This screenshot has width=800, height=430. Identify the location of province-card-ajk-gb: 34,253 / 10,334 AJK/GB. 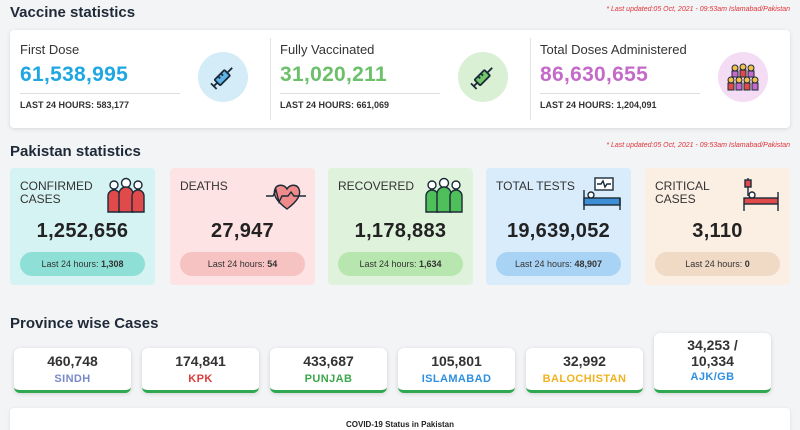
(712, 363).